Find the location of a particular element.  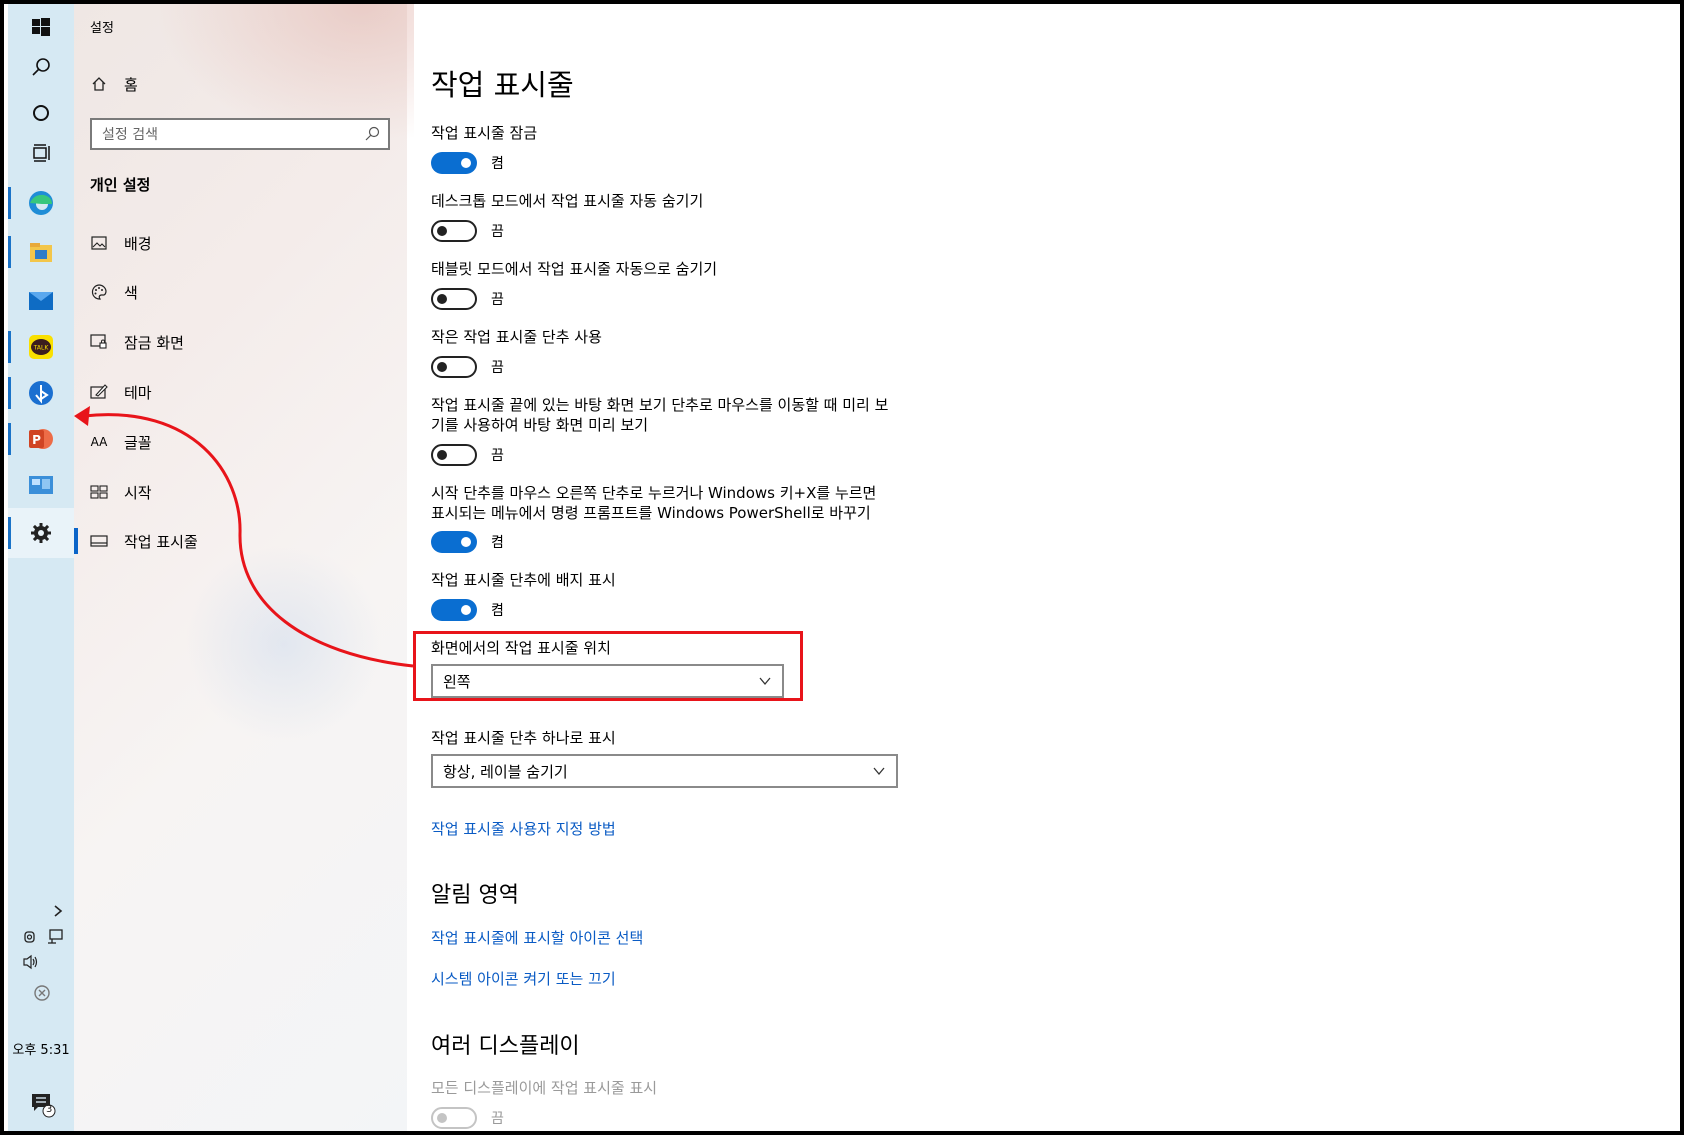

multiple-displays-heading: 여러 디스플레이 is located at coordinates (505, 1046).